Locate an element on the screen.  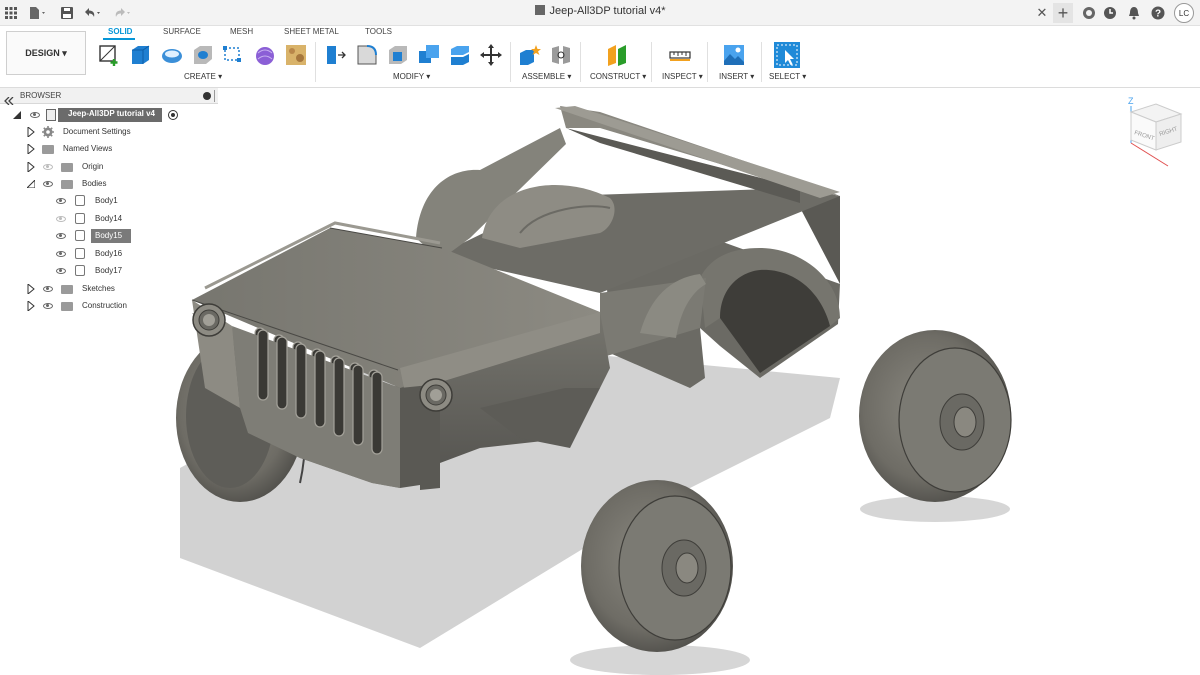
replace-face-icon is located at coordinates (459, 54).